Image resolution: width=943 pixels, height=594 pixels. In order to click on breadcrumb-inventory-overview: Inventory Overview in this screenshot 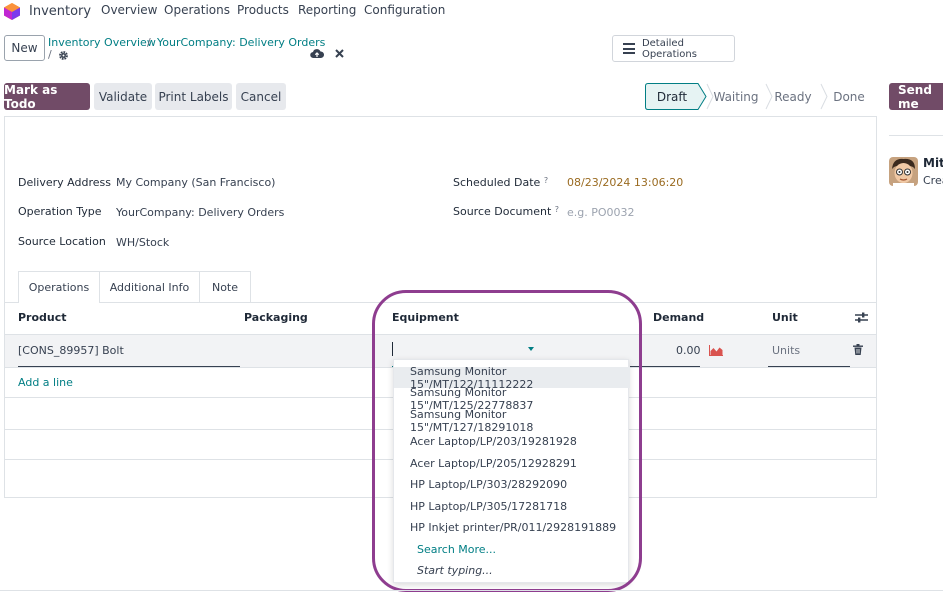, I will do `click(102, 42)`.